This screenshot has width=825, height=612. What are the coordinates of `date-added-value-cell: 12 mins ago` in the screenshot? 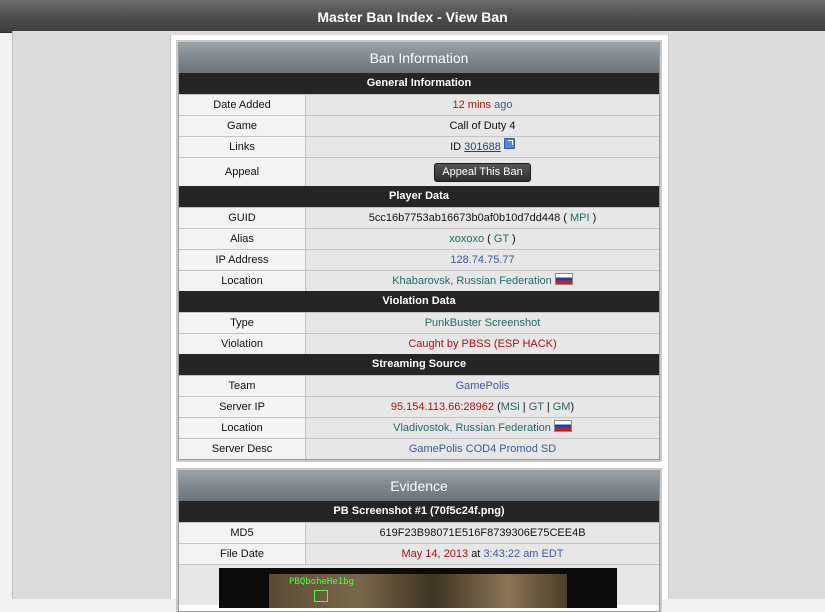 It's located at (482, 105).